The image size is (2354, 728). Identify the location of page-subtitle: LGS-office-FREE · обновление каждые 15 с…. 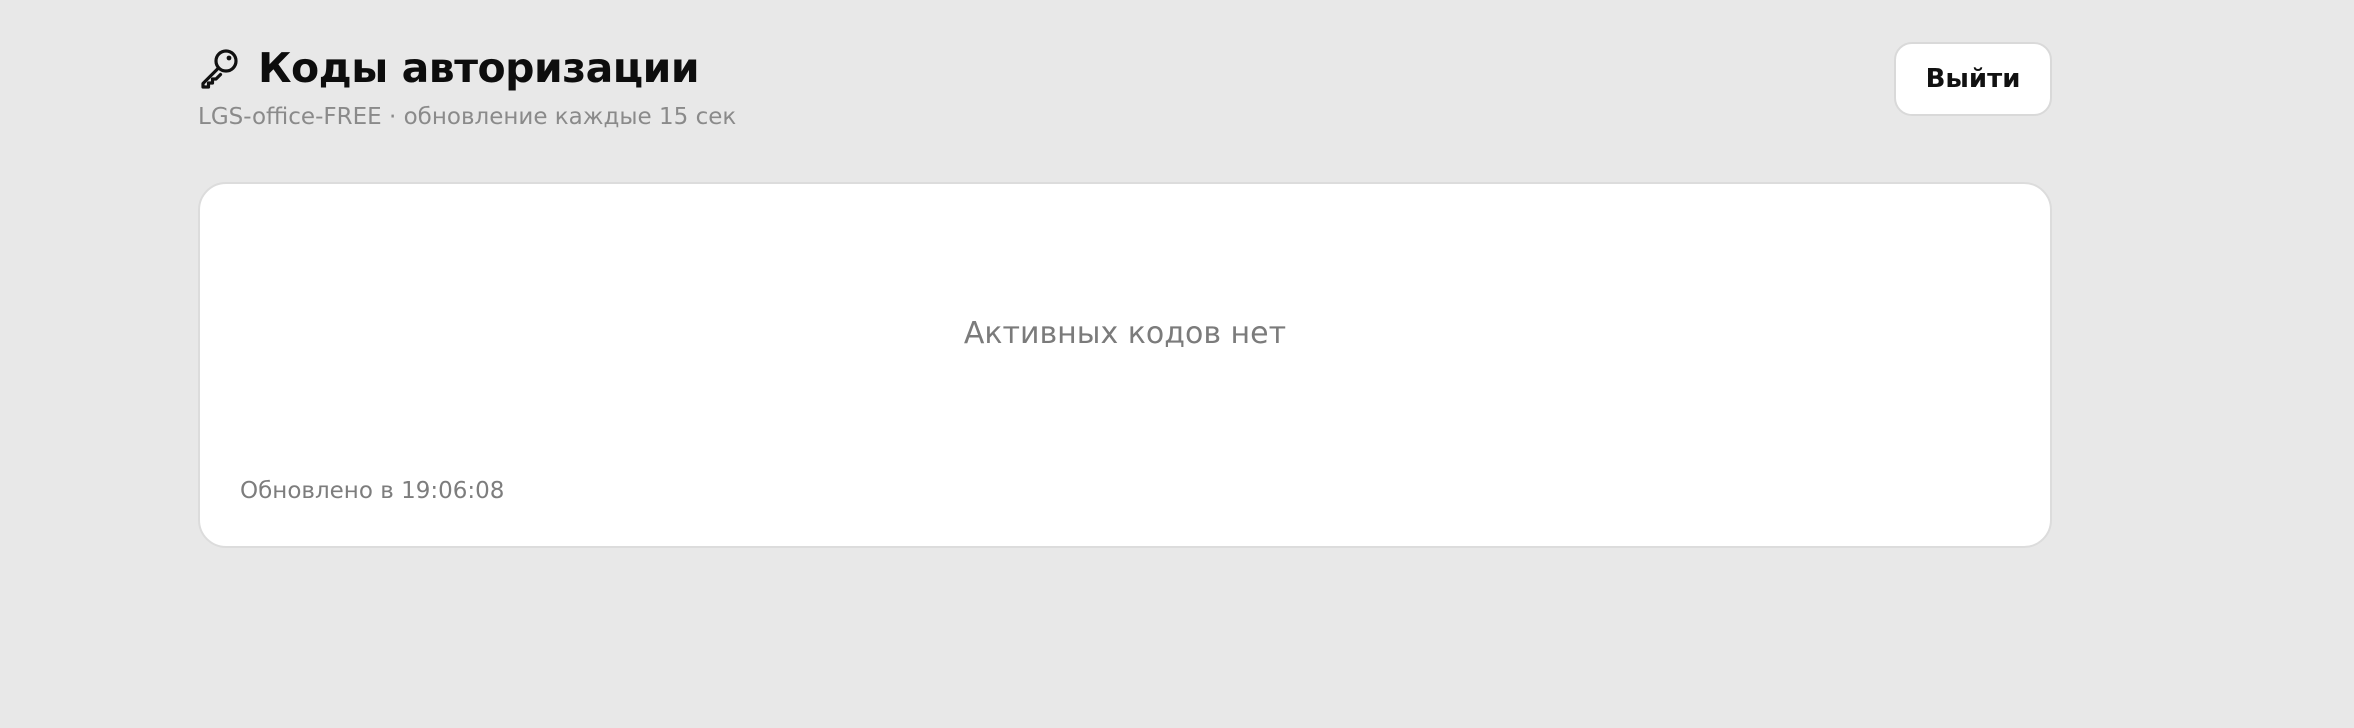
(467, 117).